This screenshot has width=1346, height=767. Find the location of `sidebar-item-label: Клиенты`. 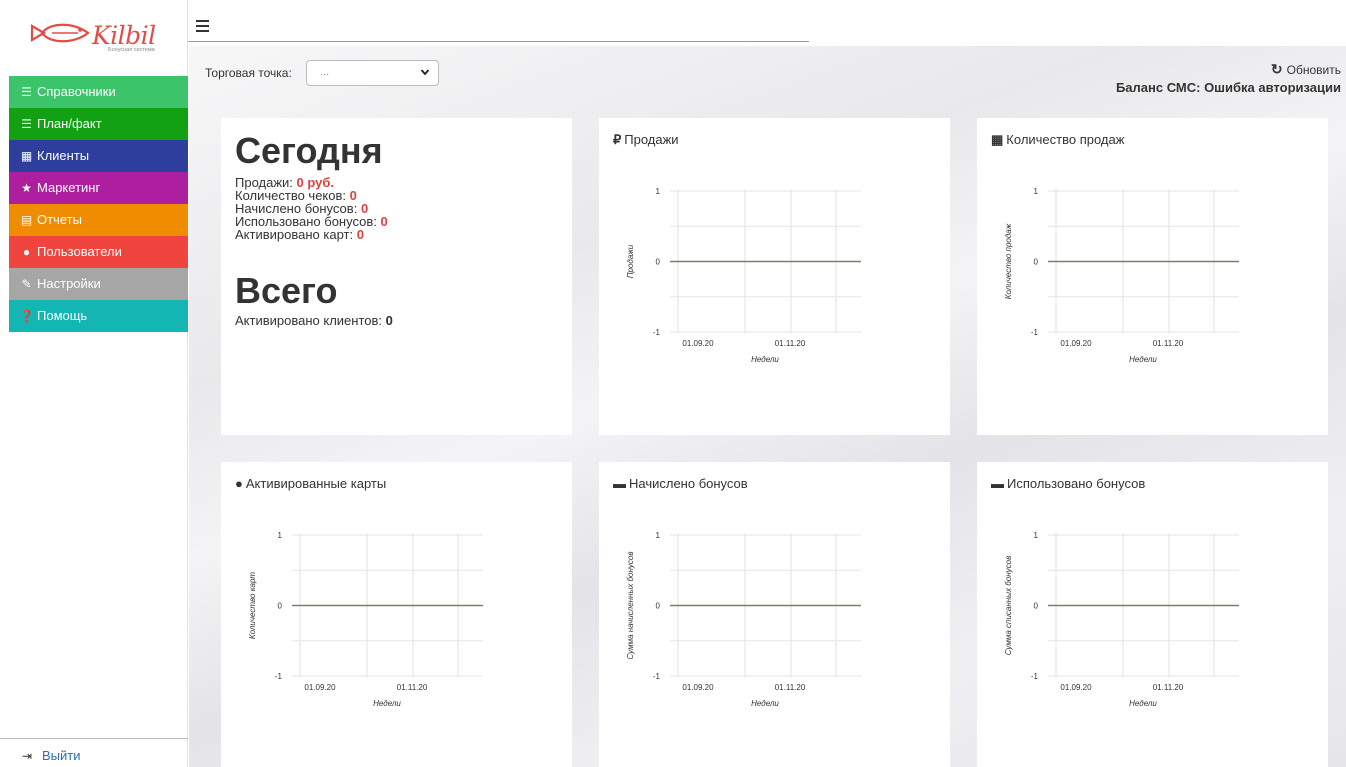

sidebar-item-label: Клиенты is located at coordinates (63, 155).